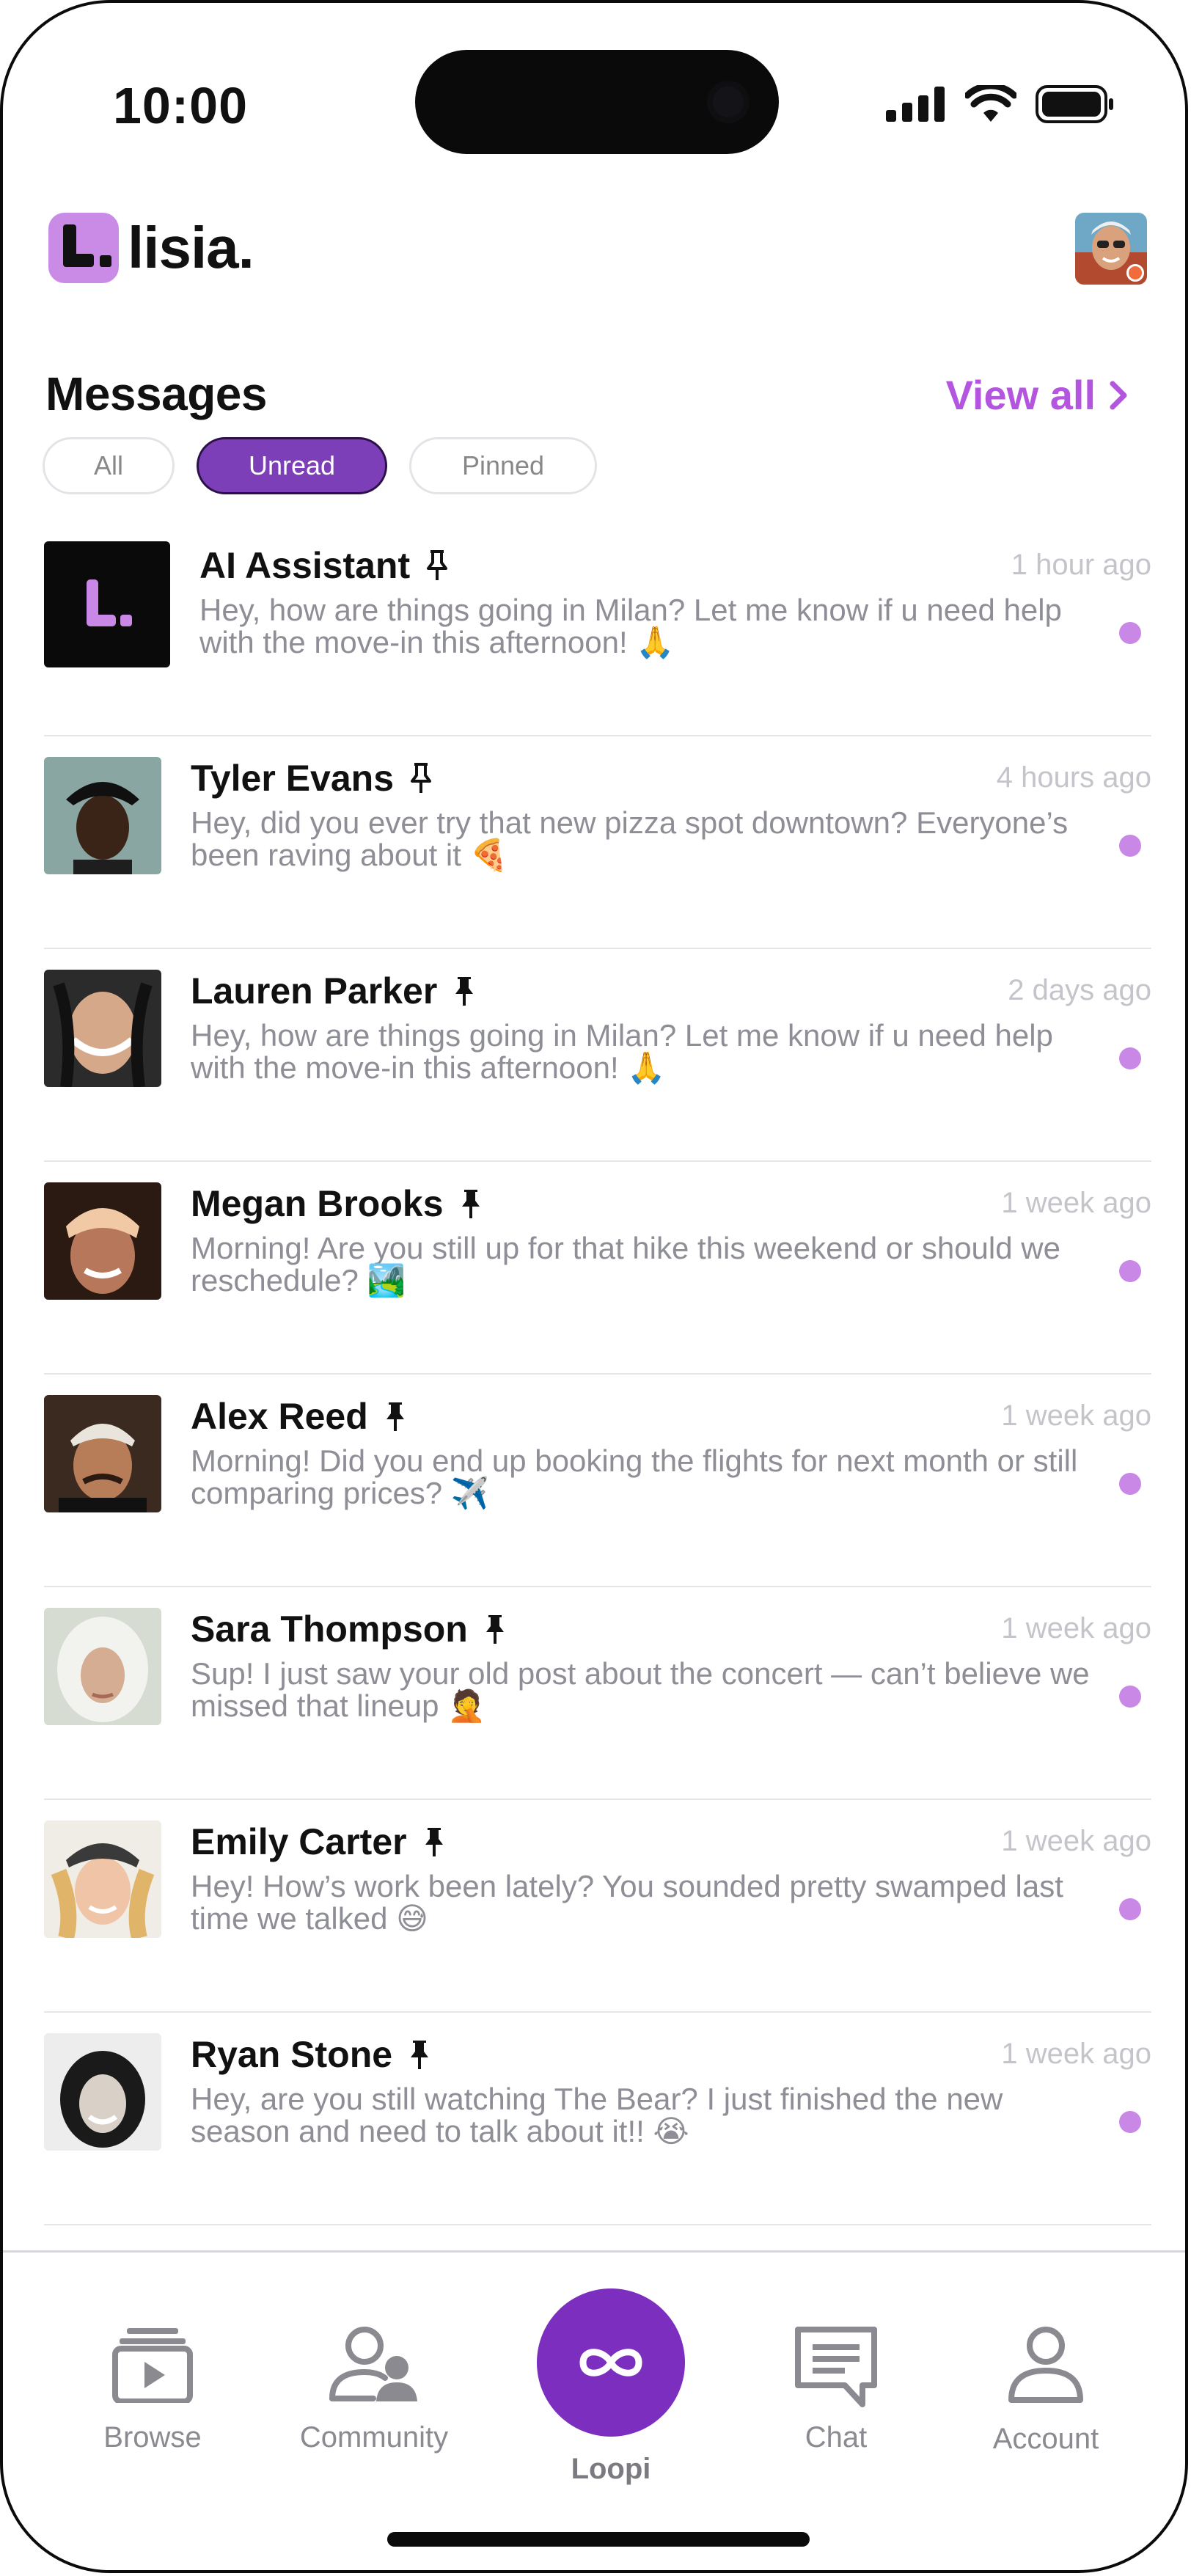 This screenshot has height=2576, width=1191. Describe the element at coordinates (292, 466) in the screenshot. I see `filter-unread: Unread` at that location.